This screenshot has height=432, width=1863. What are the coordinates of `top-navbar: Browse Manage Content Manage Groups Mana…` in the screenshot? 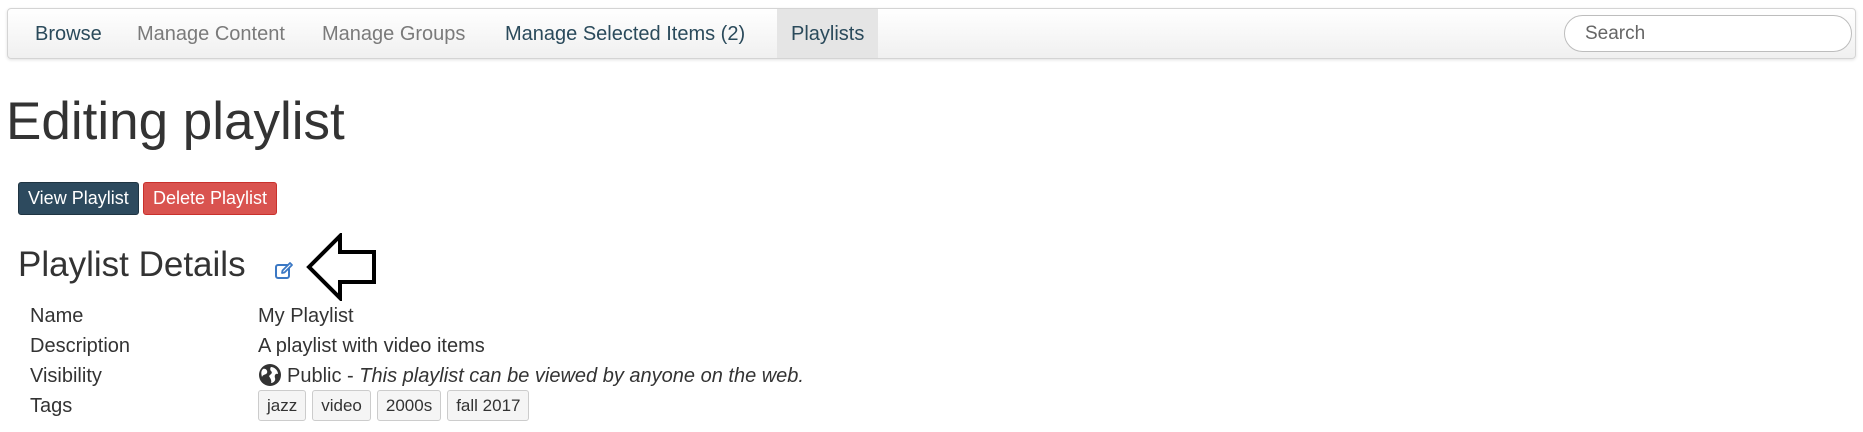 It's located at (931, 33).